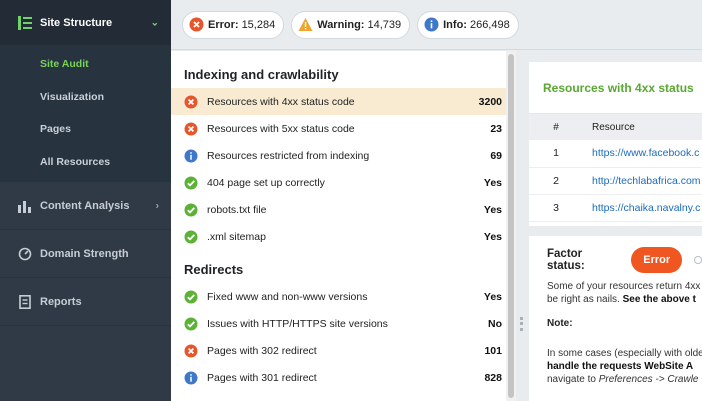 The height and width of the screenshot is (401, 702). Describe the element at coordinates (560, 323) in the screenshot. I see `note-label: Note:` at that location.